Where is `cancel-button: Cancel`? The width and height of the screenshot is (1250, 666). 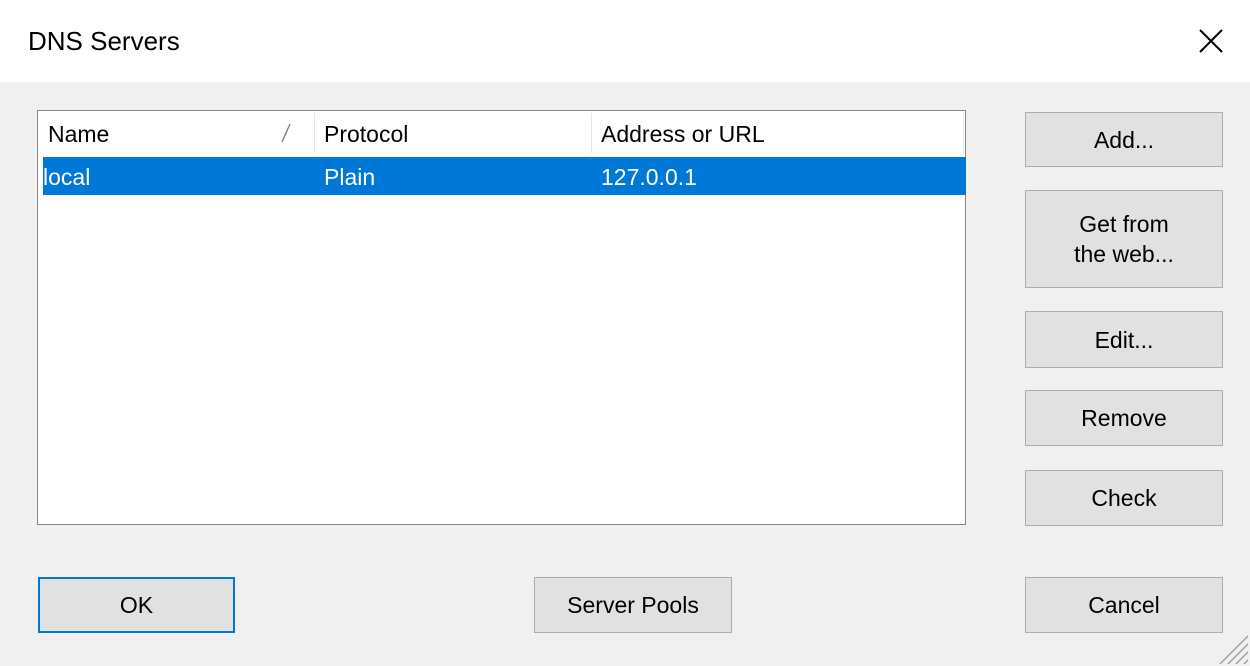 cancel-button: Cancel is located at coordinates (1124, 605).